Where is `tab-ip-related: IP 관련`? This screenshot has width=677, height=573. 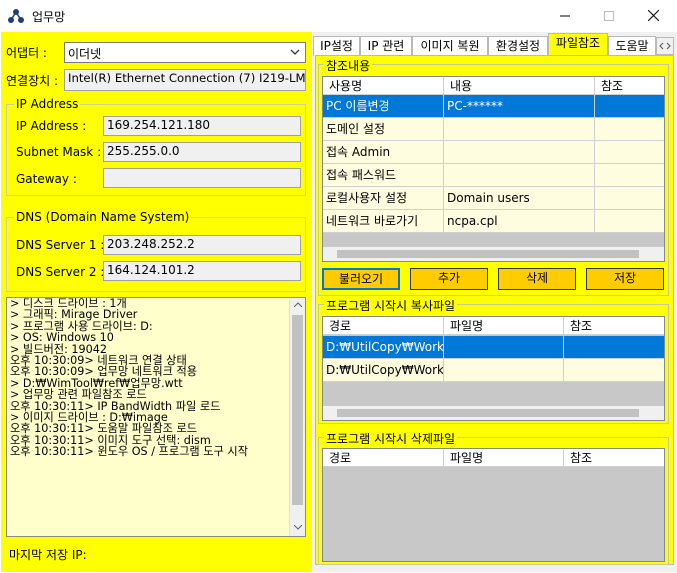
tab-ip-related: IP 관련 is located at coordinates (386, 46).